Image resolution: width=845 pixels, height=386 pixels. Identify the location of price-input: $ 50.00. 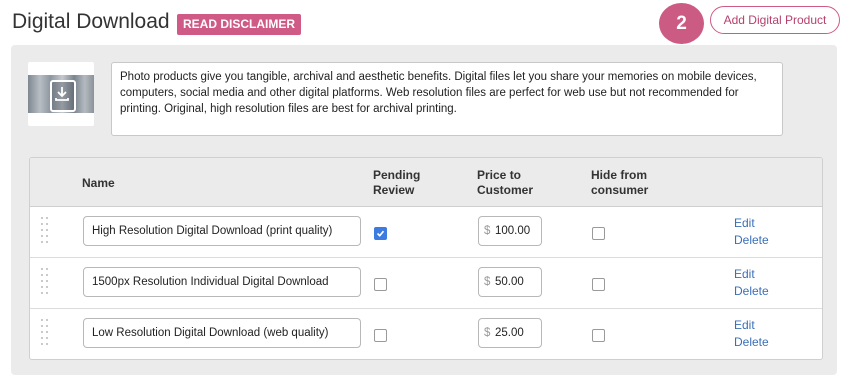
(510, 282).